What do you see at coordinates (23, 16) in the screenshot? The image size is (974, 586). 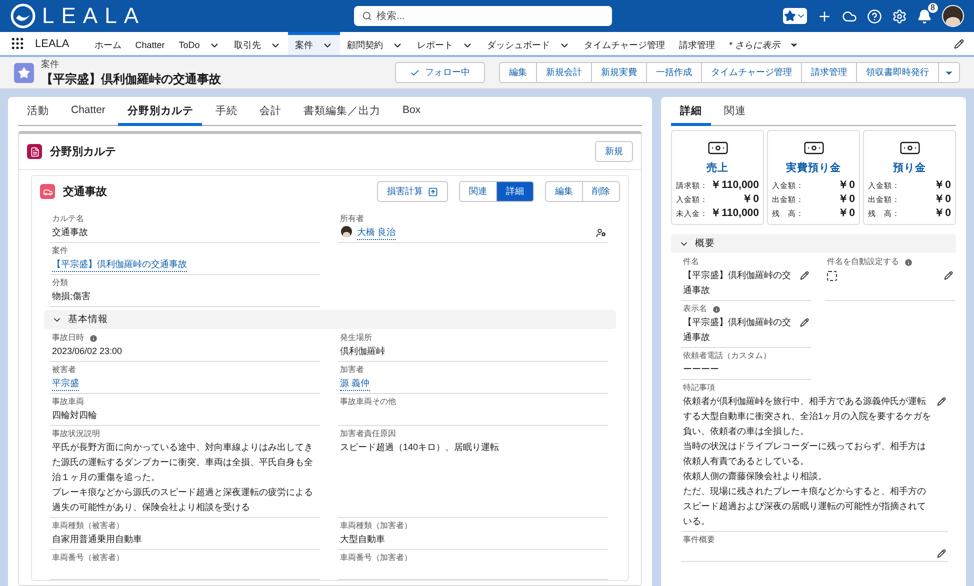 I see `logo-icon` at bounding box center [23, 16].